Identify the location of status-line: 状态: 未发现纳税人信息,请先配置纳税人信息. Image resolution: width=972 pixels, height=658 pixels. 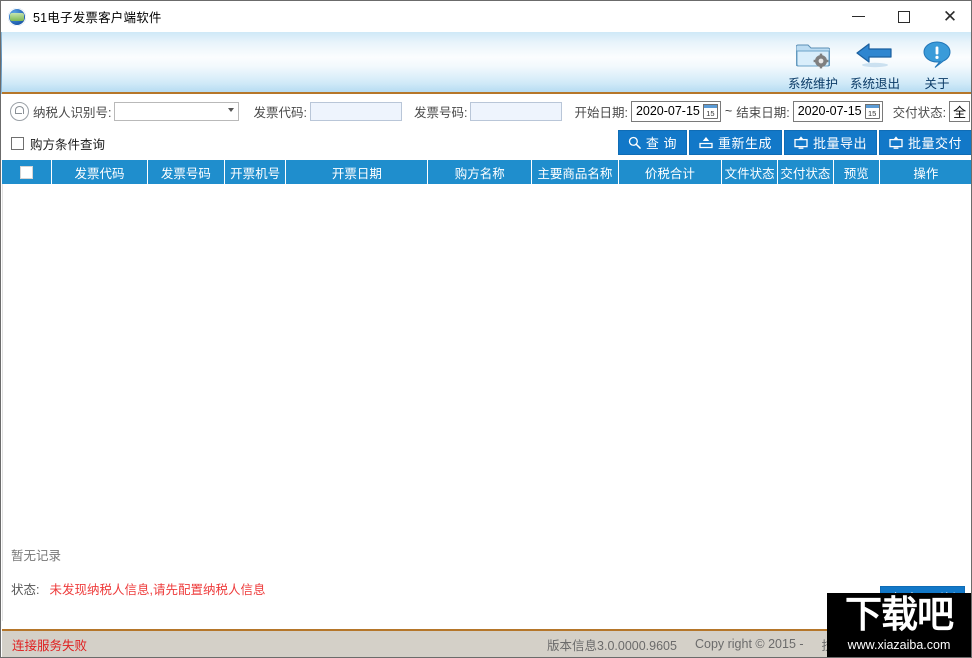
(138, 588).